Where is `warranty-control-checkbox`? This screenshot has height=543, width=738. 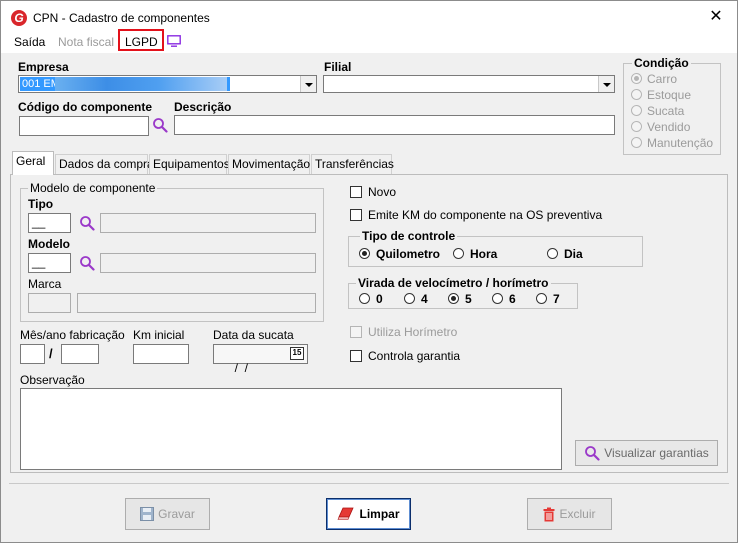
warranty-control-checkbox is located at coordinates (356, 356).